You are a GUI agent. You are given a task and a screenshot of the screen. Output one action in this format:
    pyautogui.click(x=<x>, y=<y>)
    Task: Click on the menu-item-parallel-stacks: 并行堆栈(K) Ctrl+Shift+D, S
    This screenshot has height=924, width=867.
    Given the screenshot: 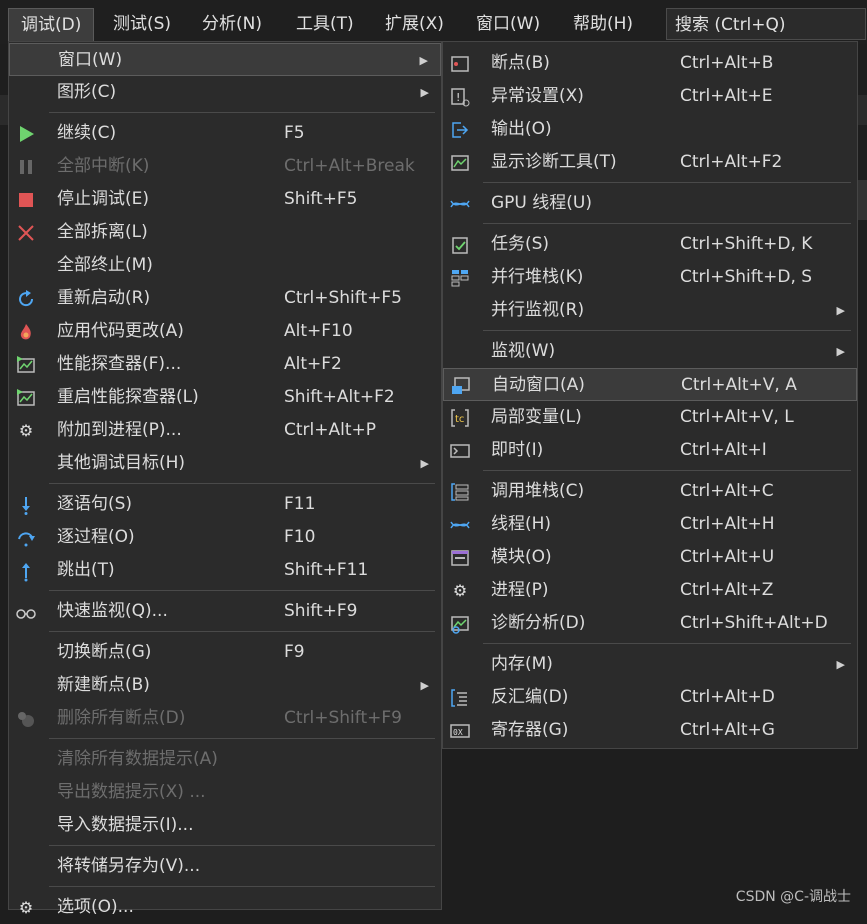 What is the action you would take?
    pyautogui.click(x=650, y=277)
    